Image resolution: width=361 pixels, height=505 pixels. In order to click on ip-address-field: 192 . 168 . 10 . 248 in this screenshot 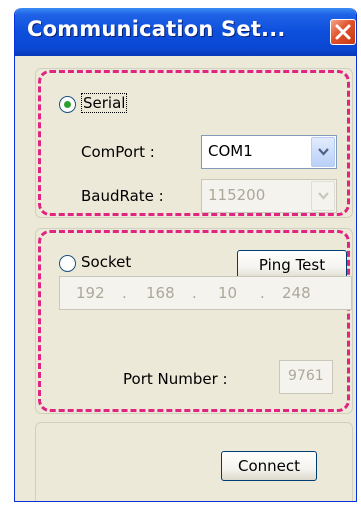, I will do `click(205, 293)`.